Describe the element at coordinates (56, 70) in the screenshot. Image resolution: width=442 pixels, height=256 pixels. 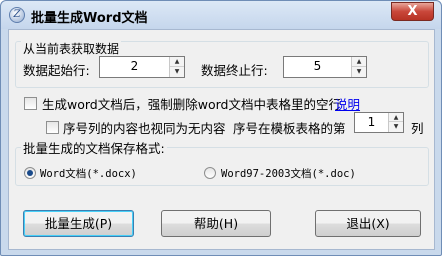
I see `start-row-label: 数据起始行:` at that location.